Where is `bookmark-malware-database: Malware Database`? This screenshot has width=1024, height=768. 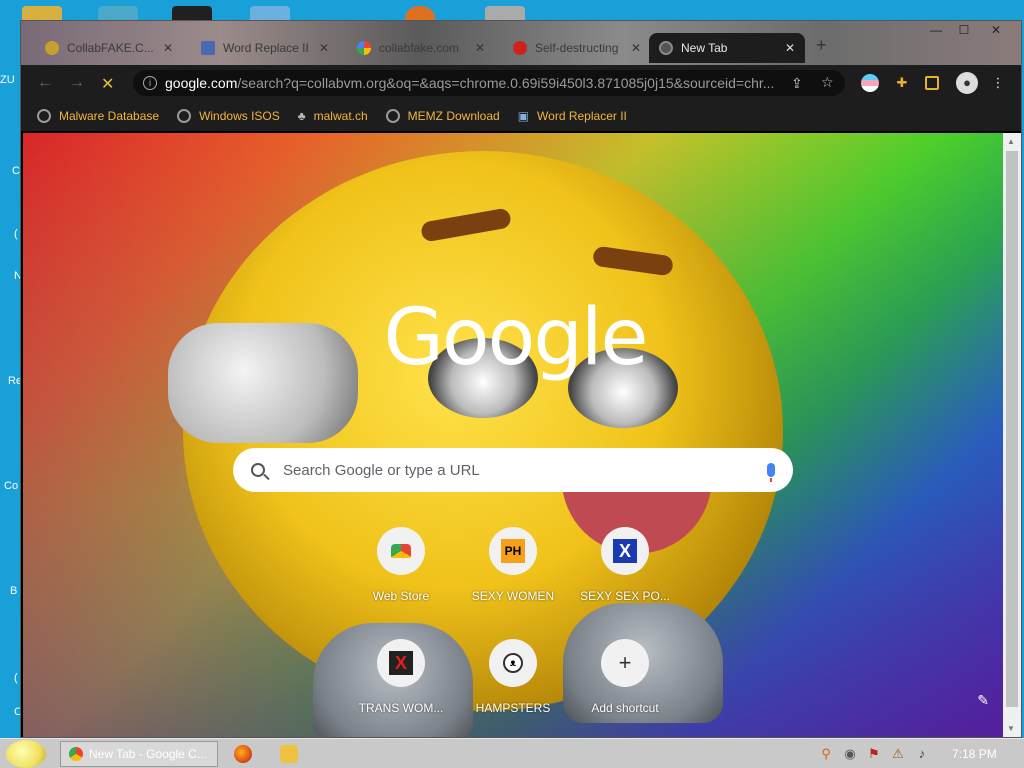 bookmark-malware-database: Malware Database is located at coordinates (98, 116).